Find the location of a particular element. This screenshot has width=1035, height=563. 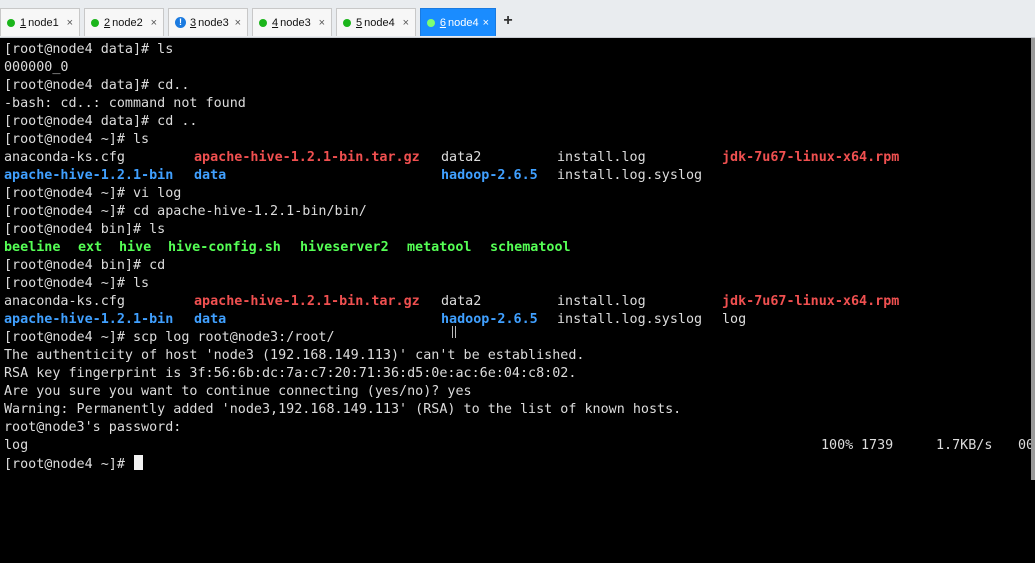

tab-number: 3 is located at coordinates (193, 22).